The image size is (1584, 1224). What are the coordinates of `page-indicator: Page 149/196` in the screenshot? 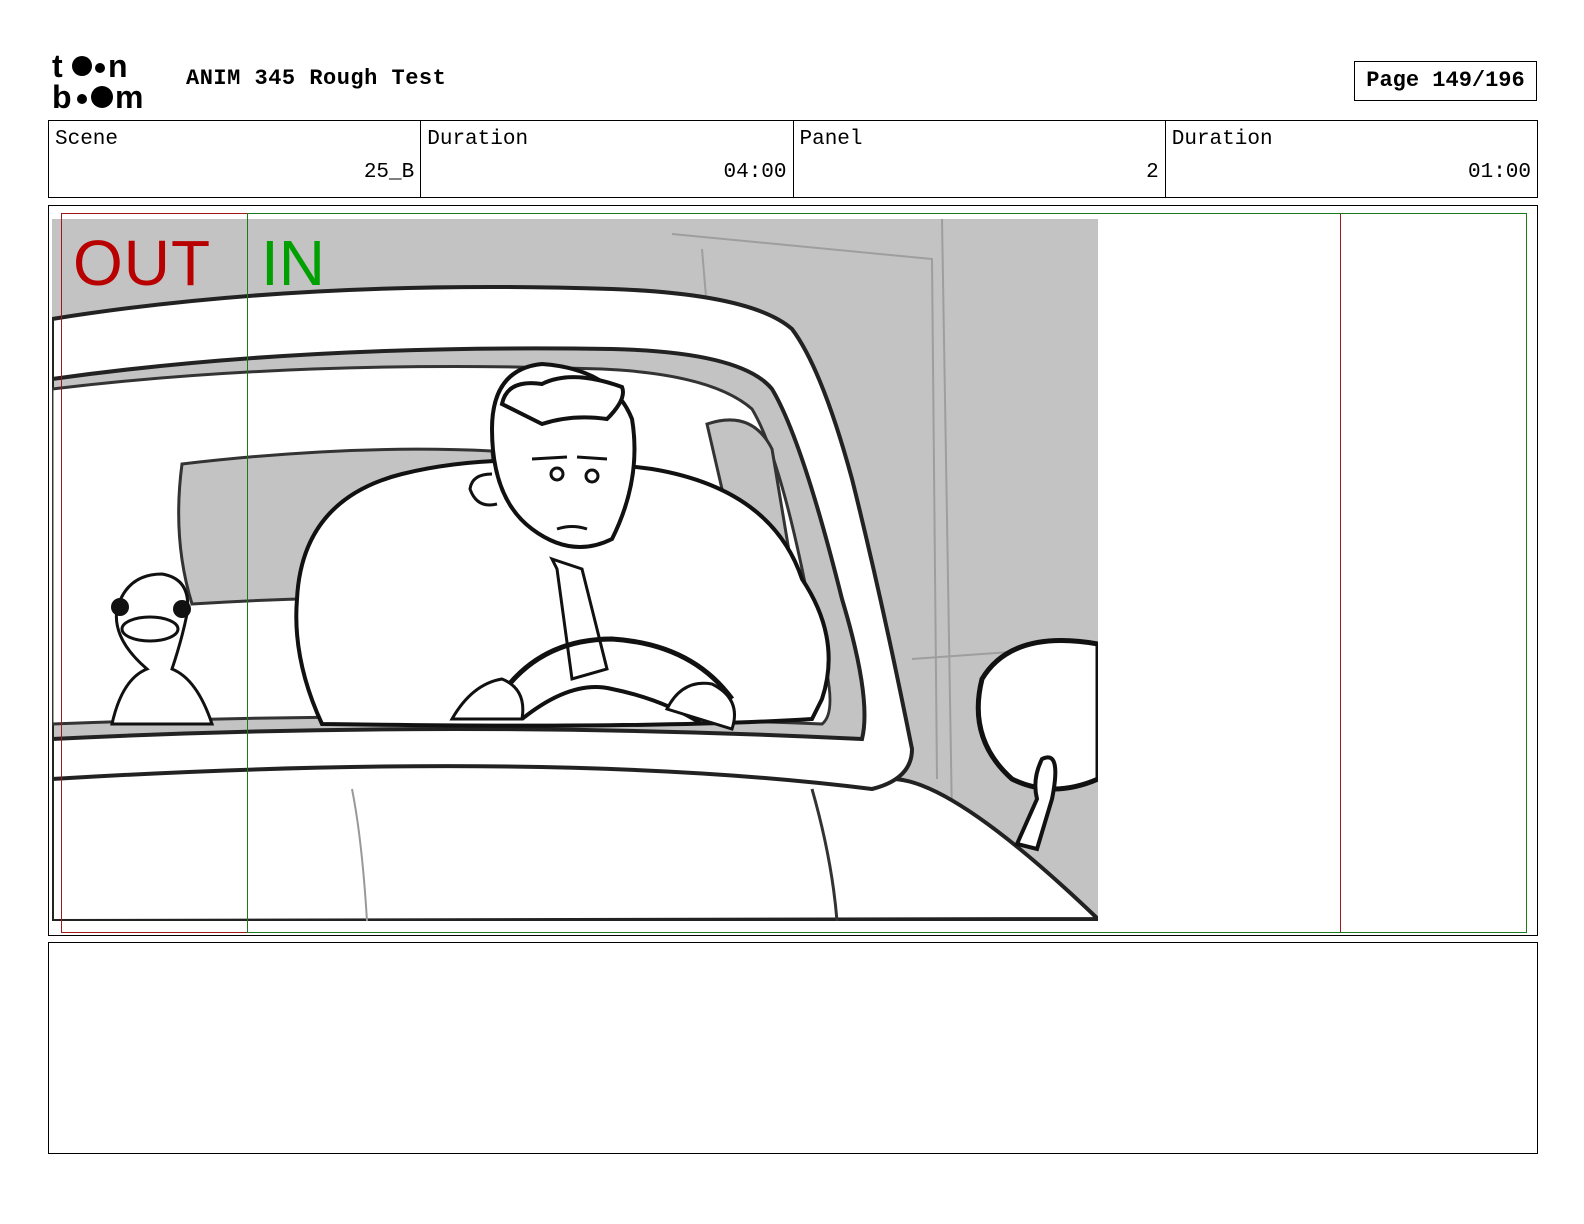 It's located at (1445, 81).